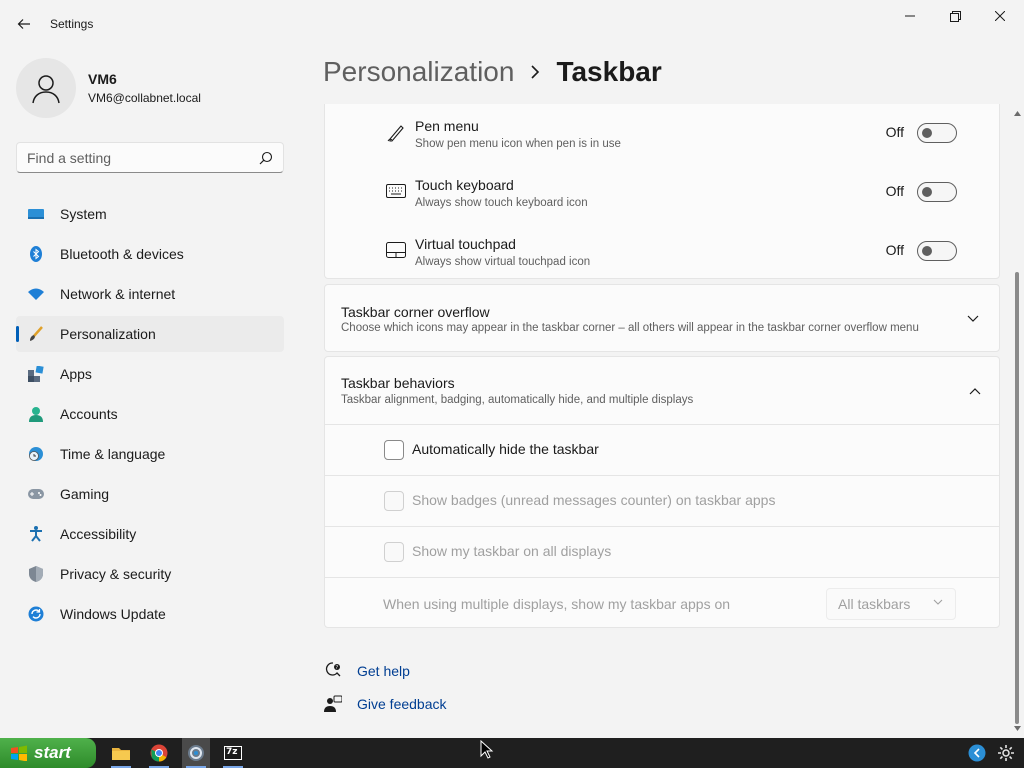 This screenshot has width=1024, height=768. I want to click on sidebar-item-time-language: Time & language, so click(150, 454).